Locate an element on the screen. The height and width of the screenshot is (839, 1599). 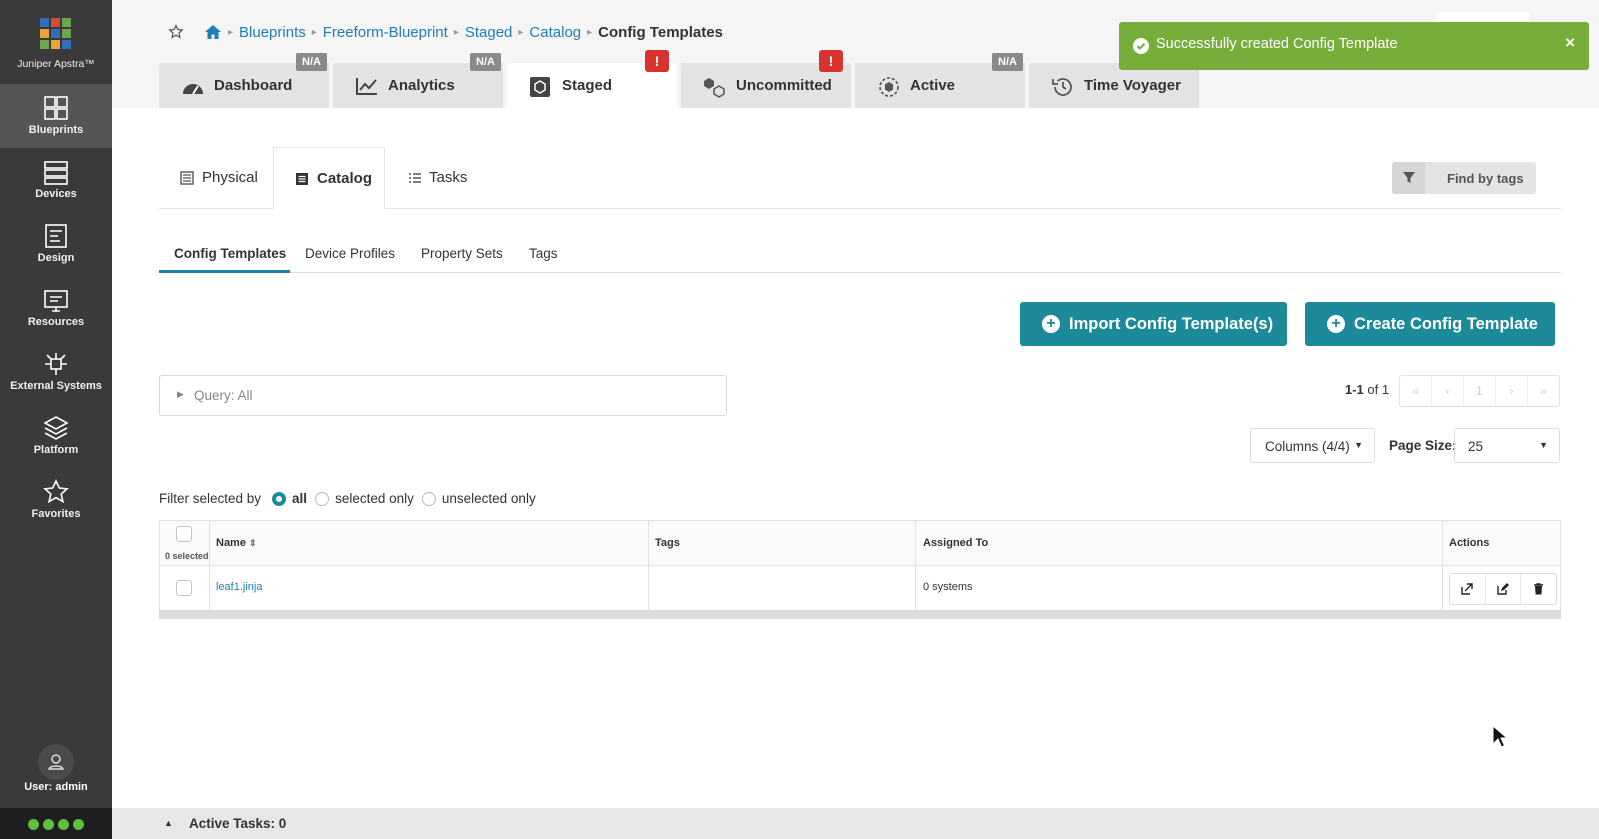
user-icon is located at coordinates (56, 762).